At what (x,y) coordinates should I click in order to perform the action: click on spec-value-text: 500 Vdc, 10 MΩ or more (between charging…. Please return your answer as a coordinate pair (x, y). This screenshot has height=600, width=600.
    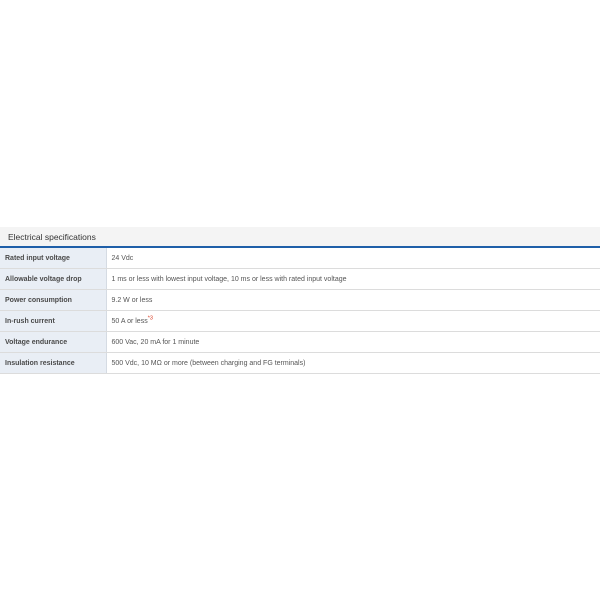
    Looking at the image, I should click on (208, 363).